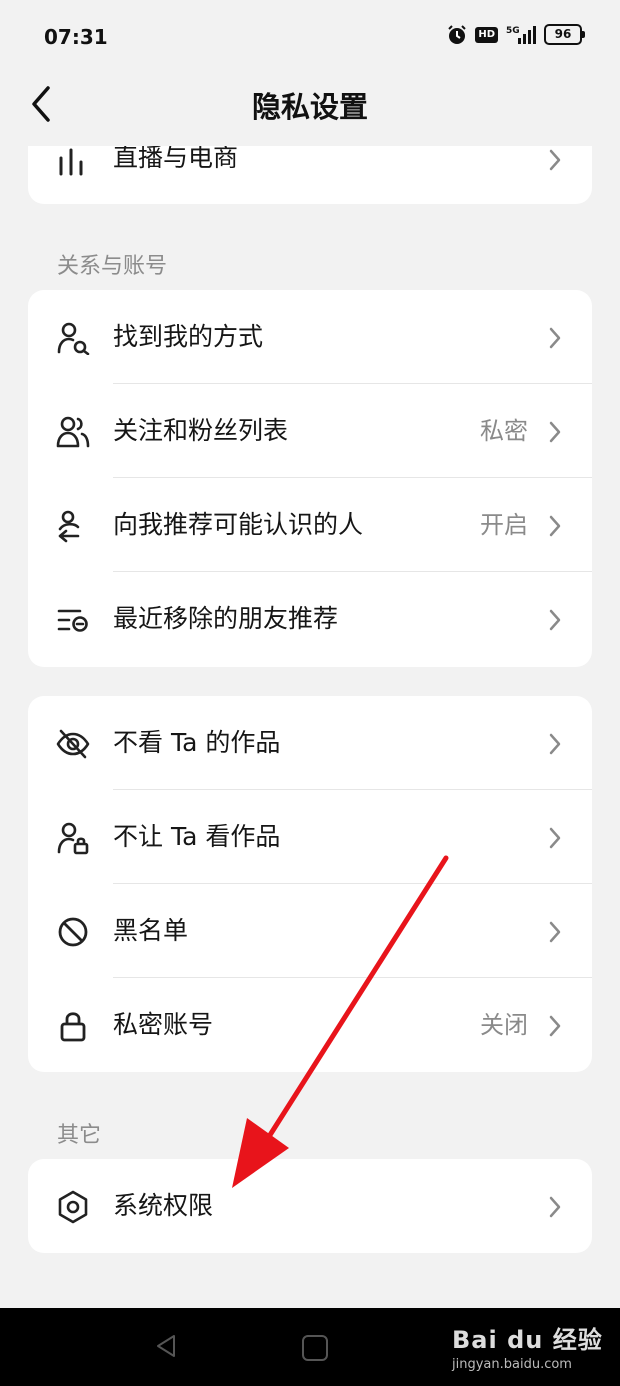 The height and width of the screenshot is (1386, 620). Describe the element at coordinates (340, 1021) in the screenshot. I see `annotation-arrow` at that location.